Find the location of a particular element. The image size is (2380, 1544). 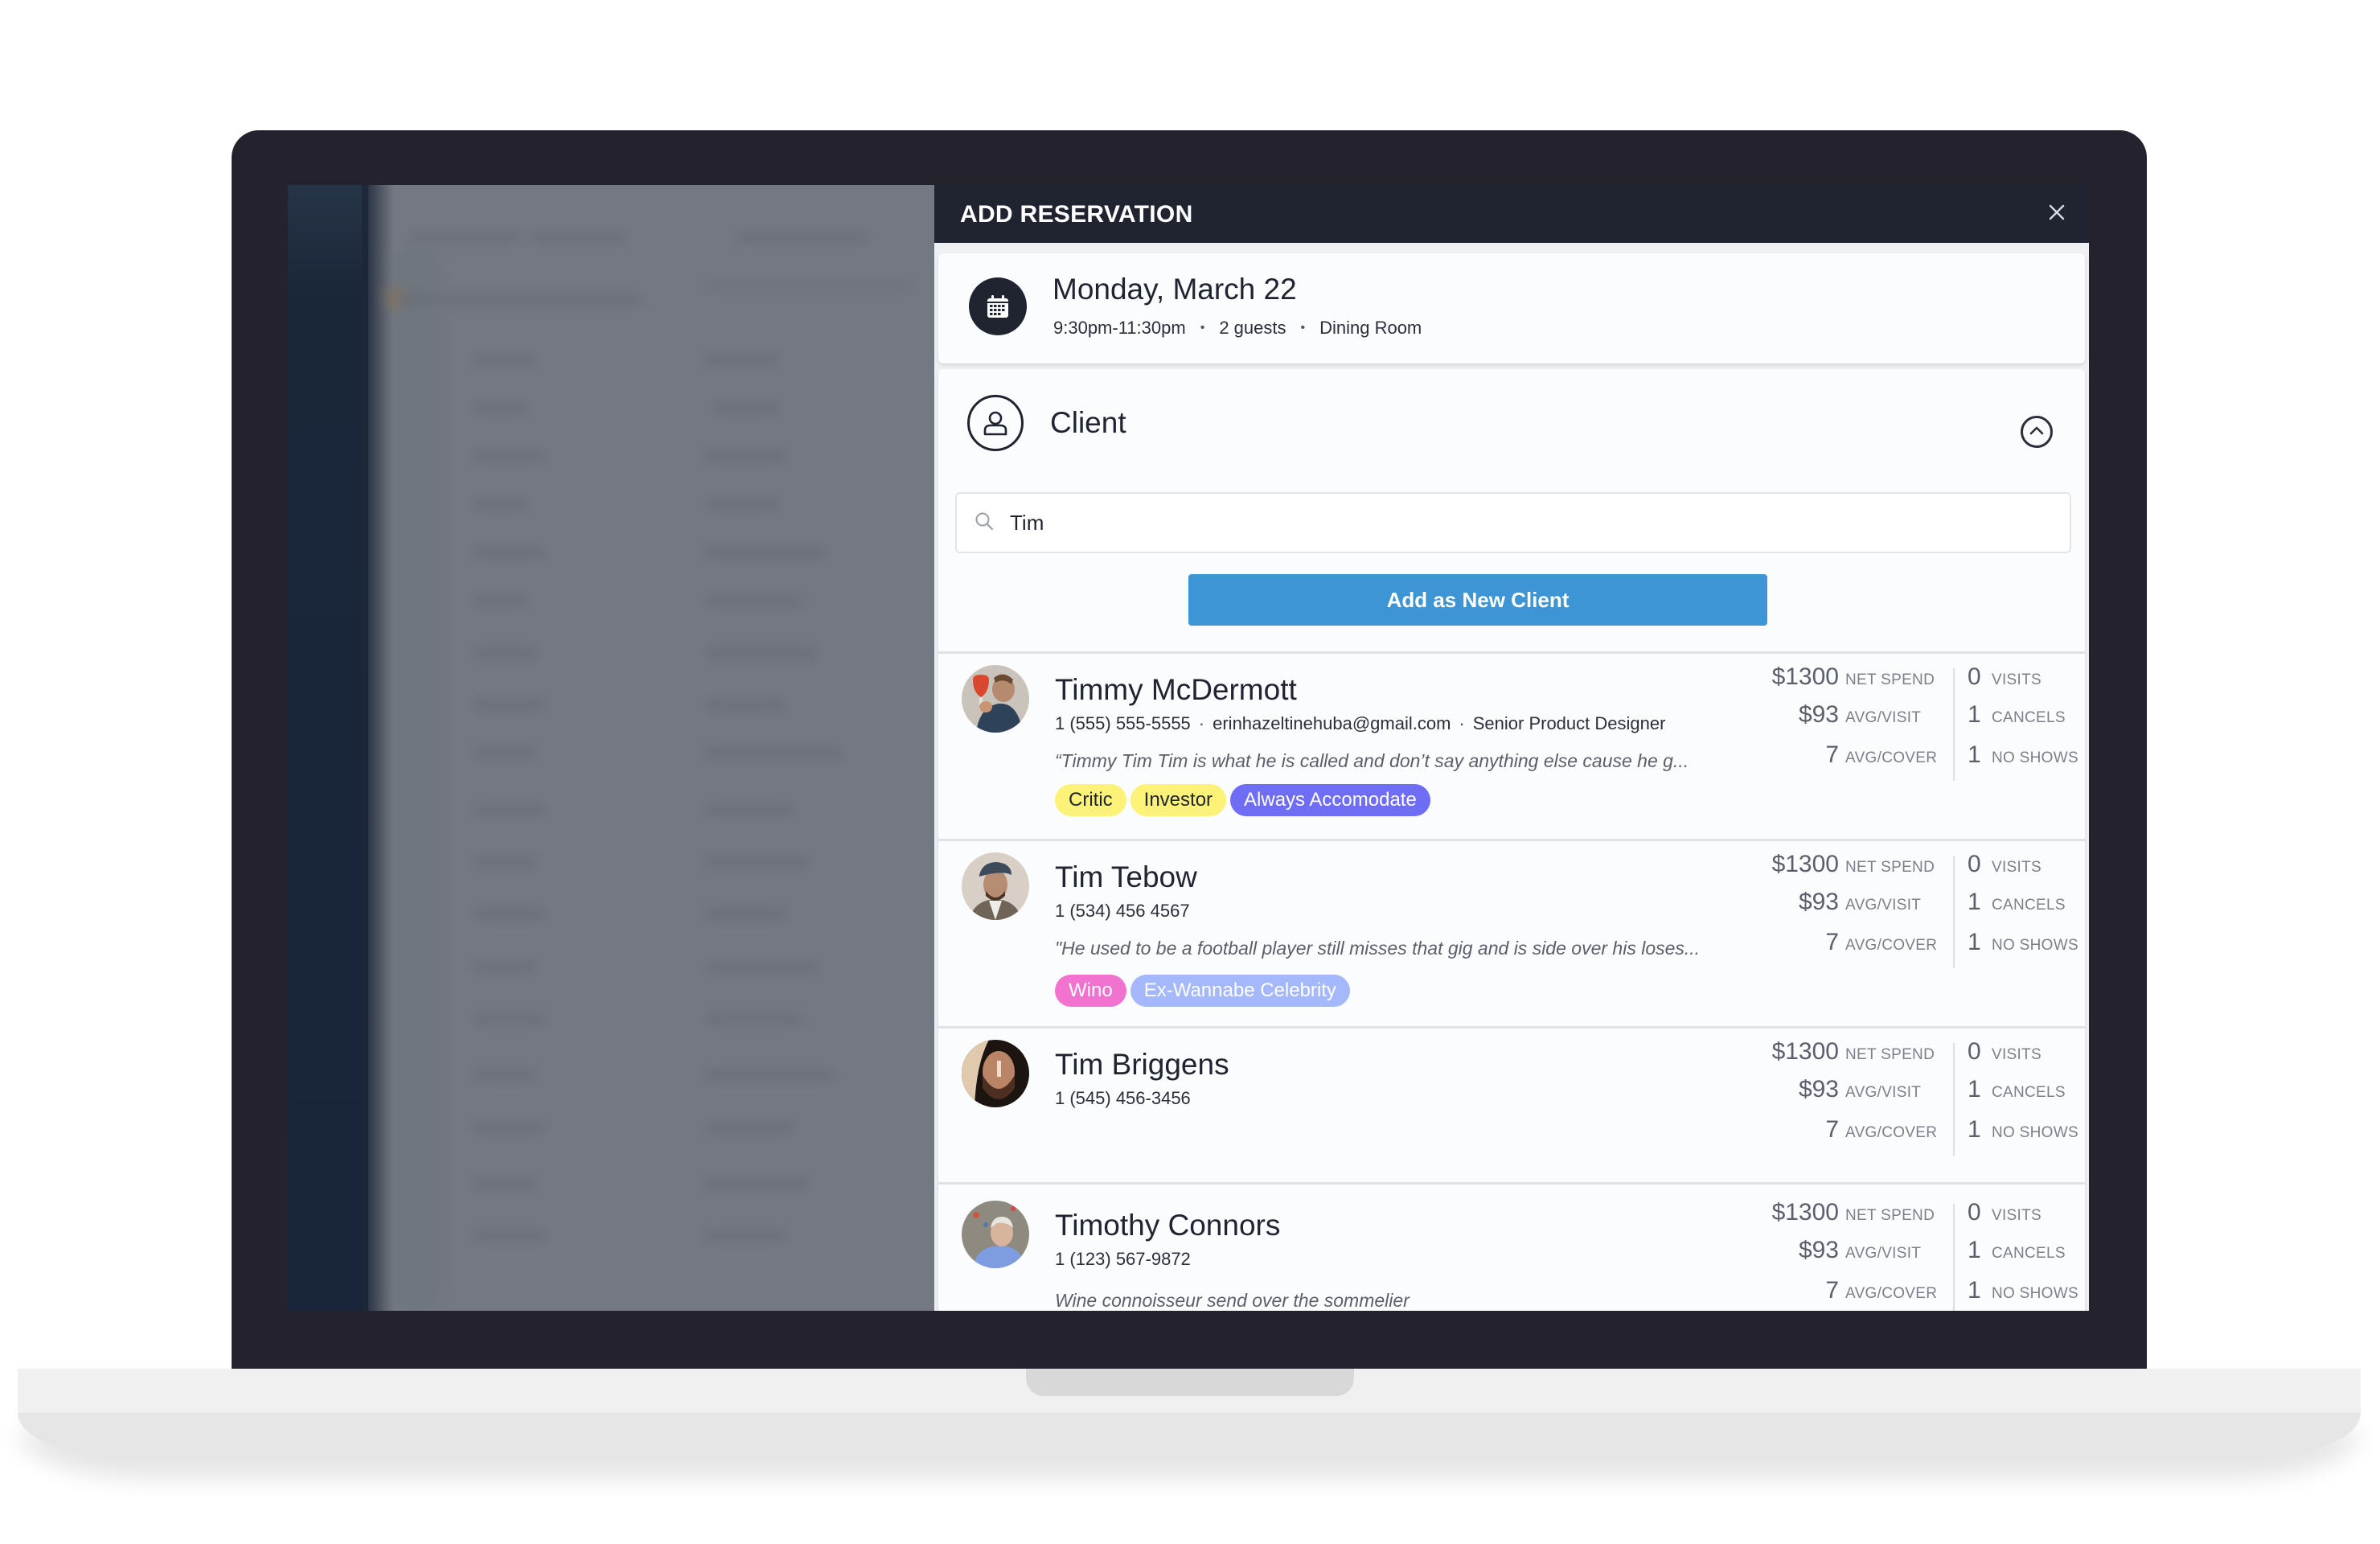

client-phone: 1 (534) 456 4567 is located at coordinates (1122, 911).